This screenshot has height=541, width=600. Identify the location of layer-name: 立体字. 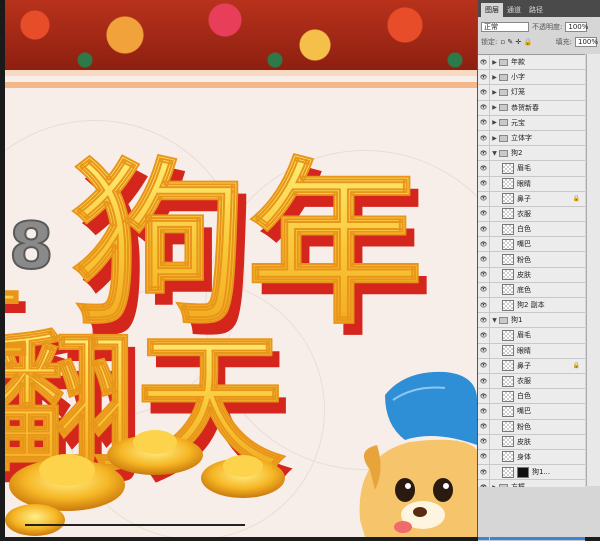
(521, 138).